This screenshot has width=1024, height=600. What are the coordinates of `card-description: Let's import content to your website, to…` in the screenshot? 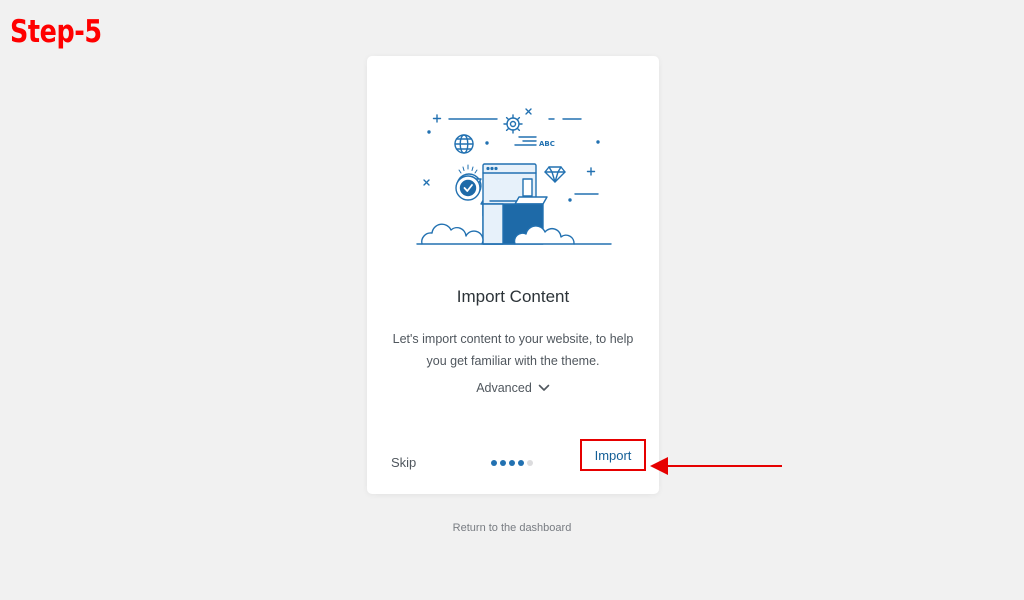 It's located at (513, 350).